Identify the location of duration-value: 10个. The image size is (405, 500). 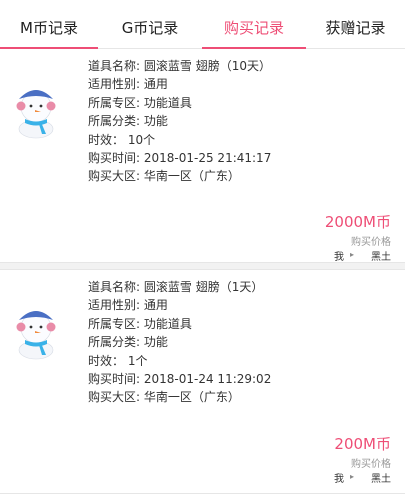
(141, 139).